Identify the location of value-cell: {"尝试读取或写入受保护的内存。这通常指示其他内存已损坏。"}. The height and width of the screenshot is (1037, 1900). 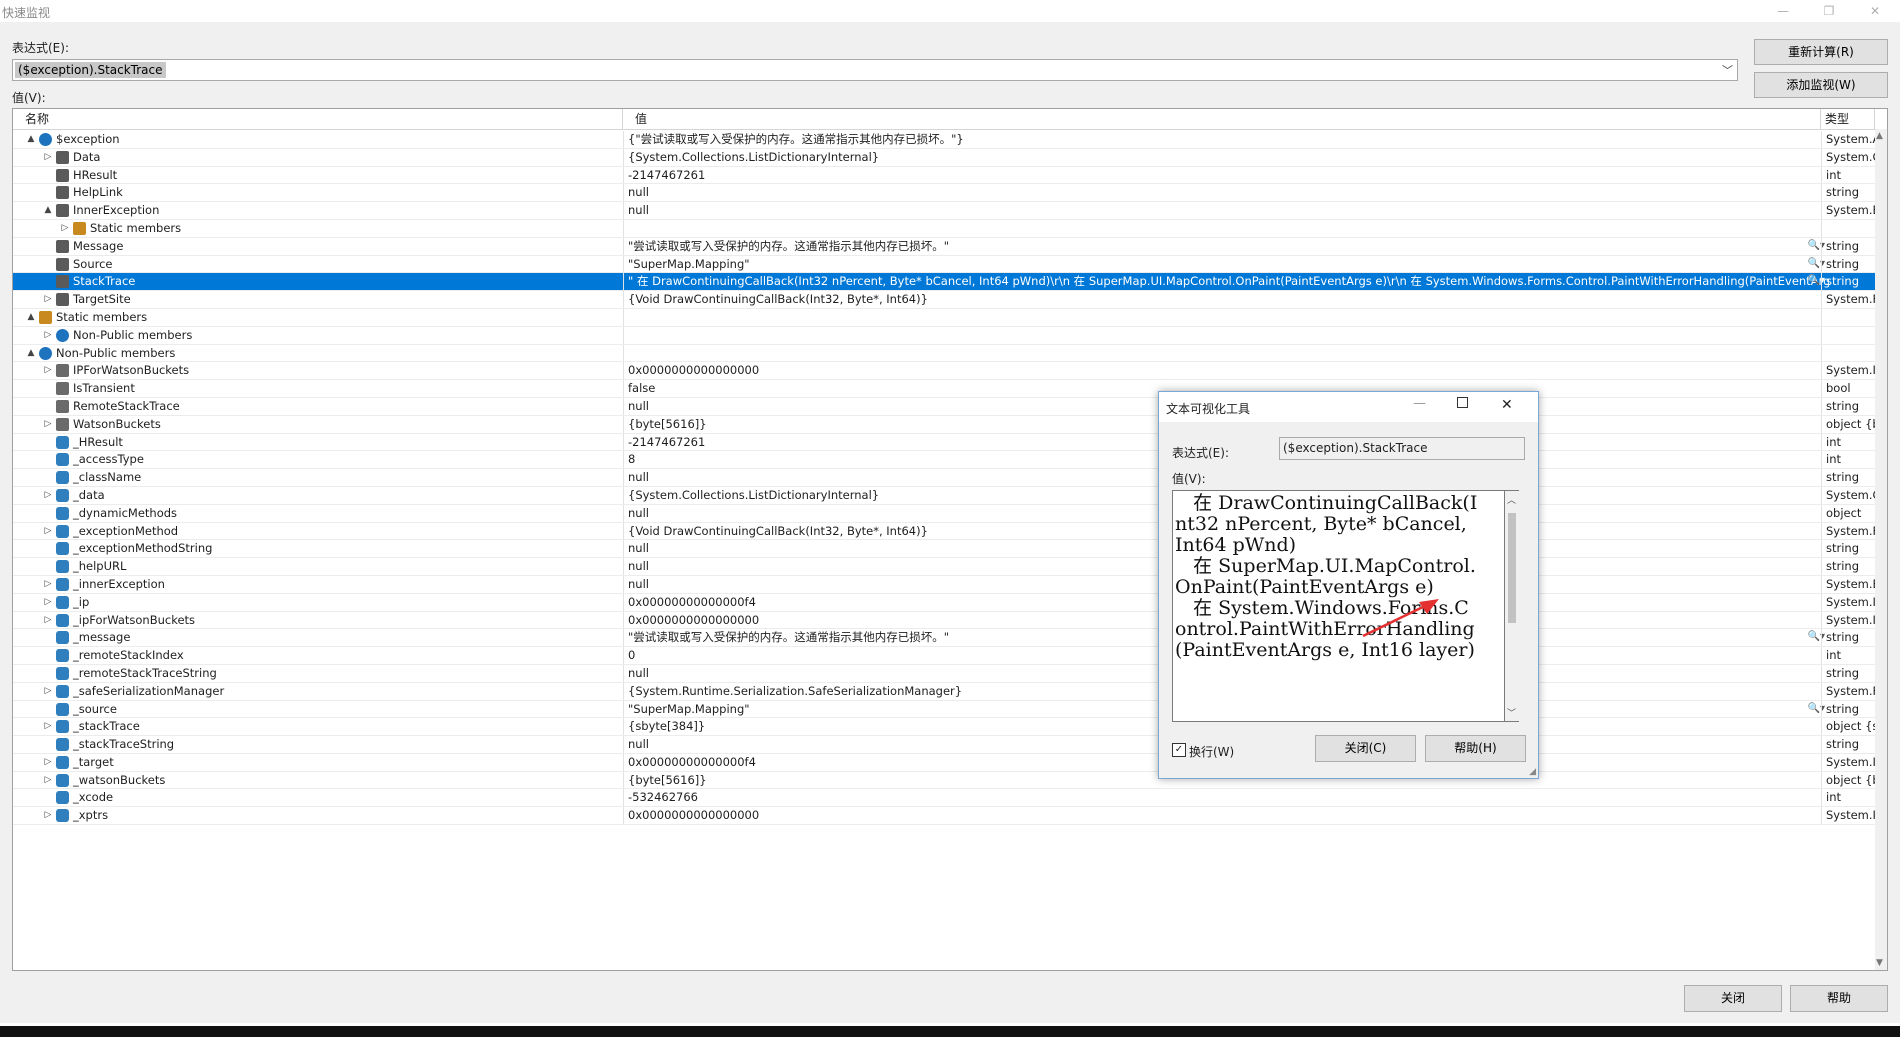
(1226, 139).